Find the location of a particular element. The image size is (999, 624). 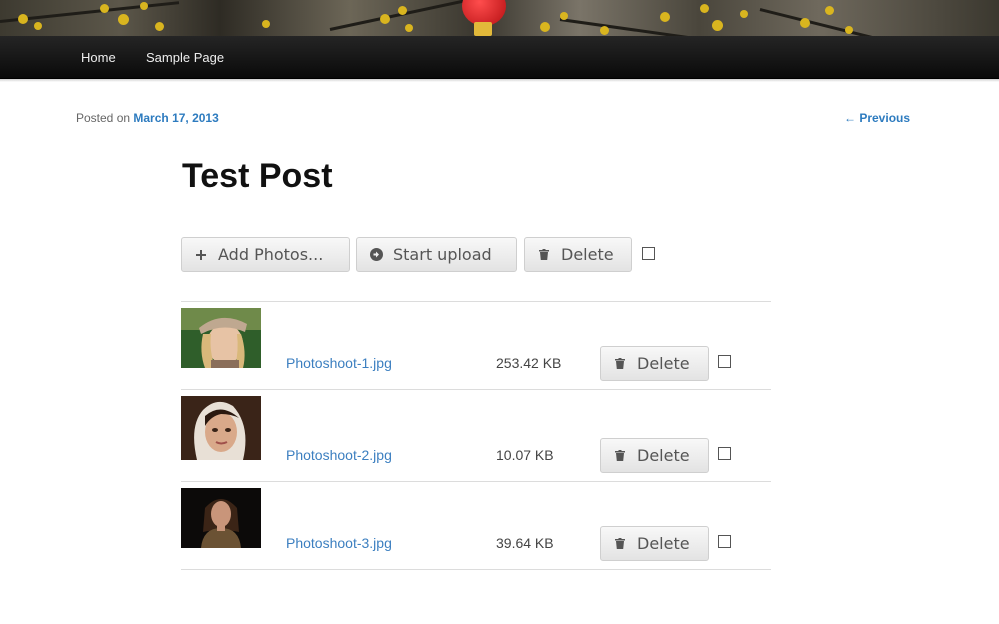

plus-icon is located at coordinates (201, 255).